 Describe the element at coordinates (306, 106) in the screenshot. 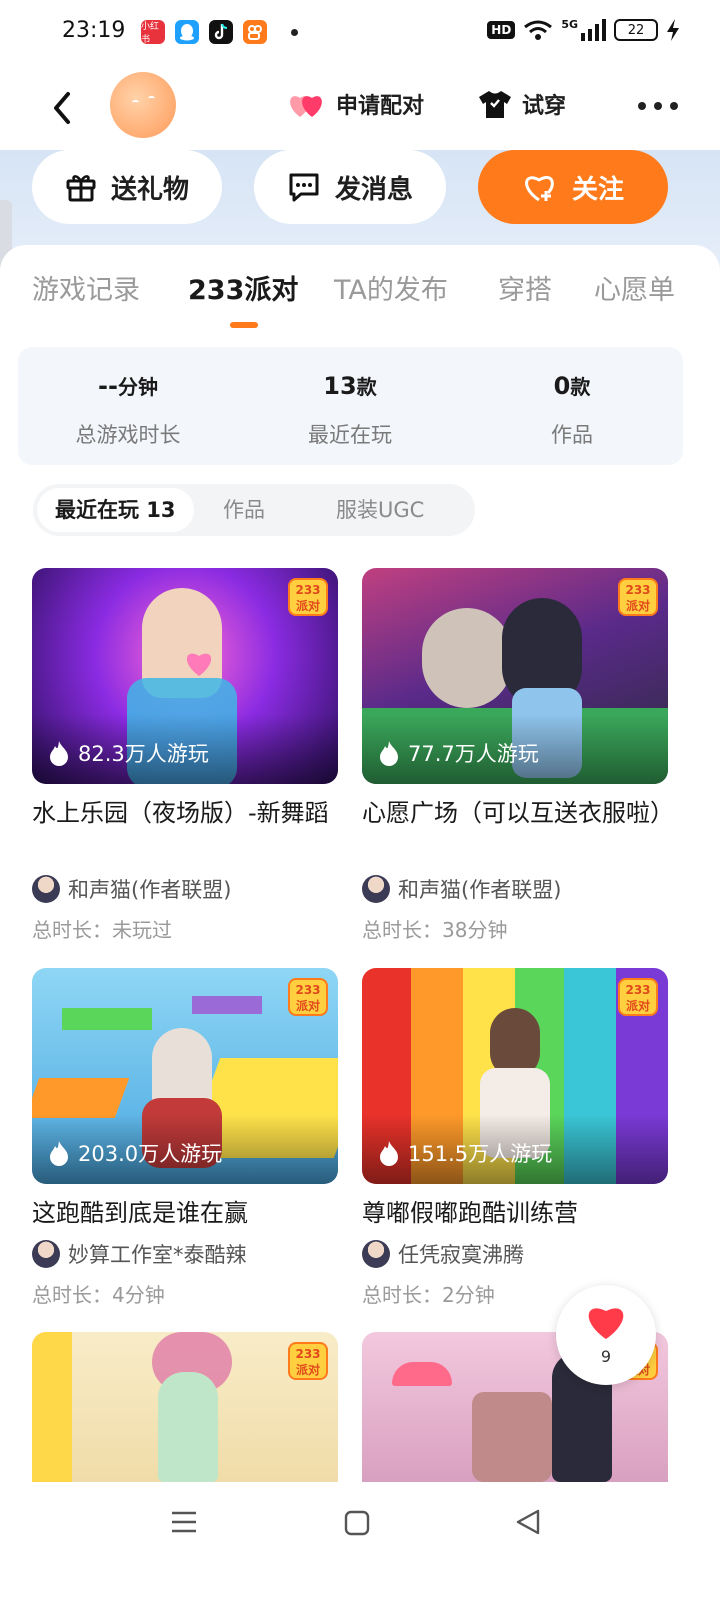

I see `double-heart-icon` at that location.